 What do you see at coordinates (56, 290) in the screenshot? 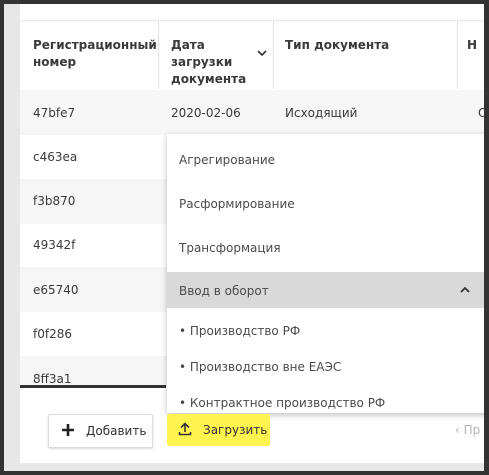
I see `reg-number-cell: e65740` at bounding box center [56, 290].